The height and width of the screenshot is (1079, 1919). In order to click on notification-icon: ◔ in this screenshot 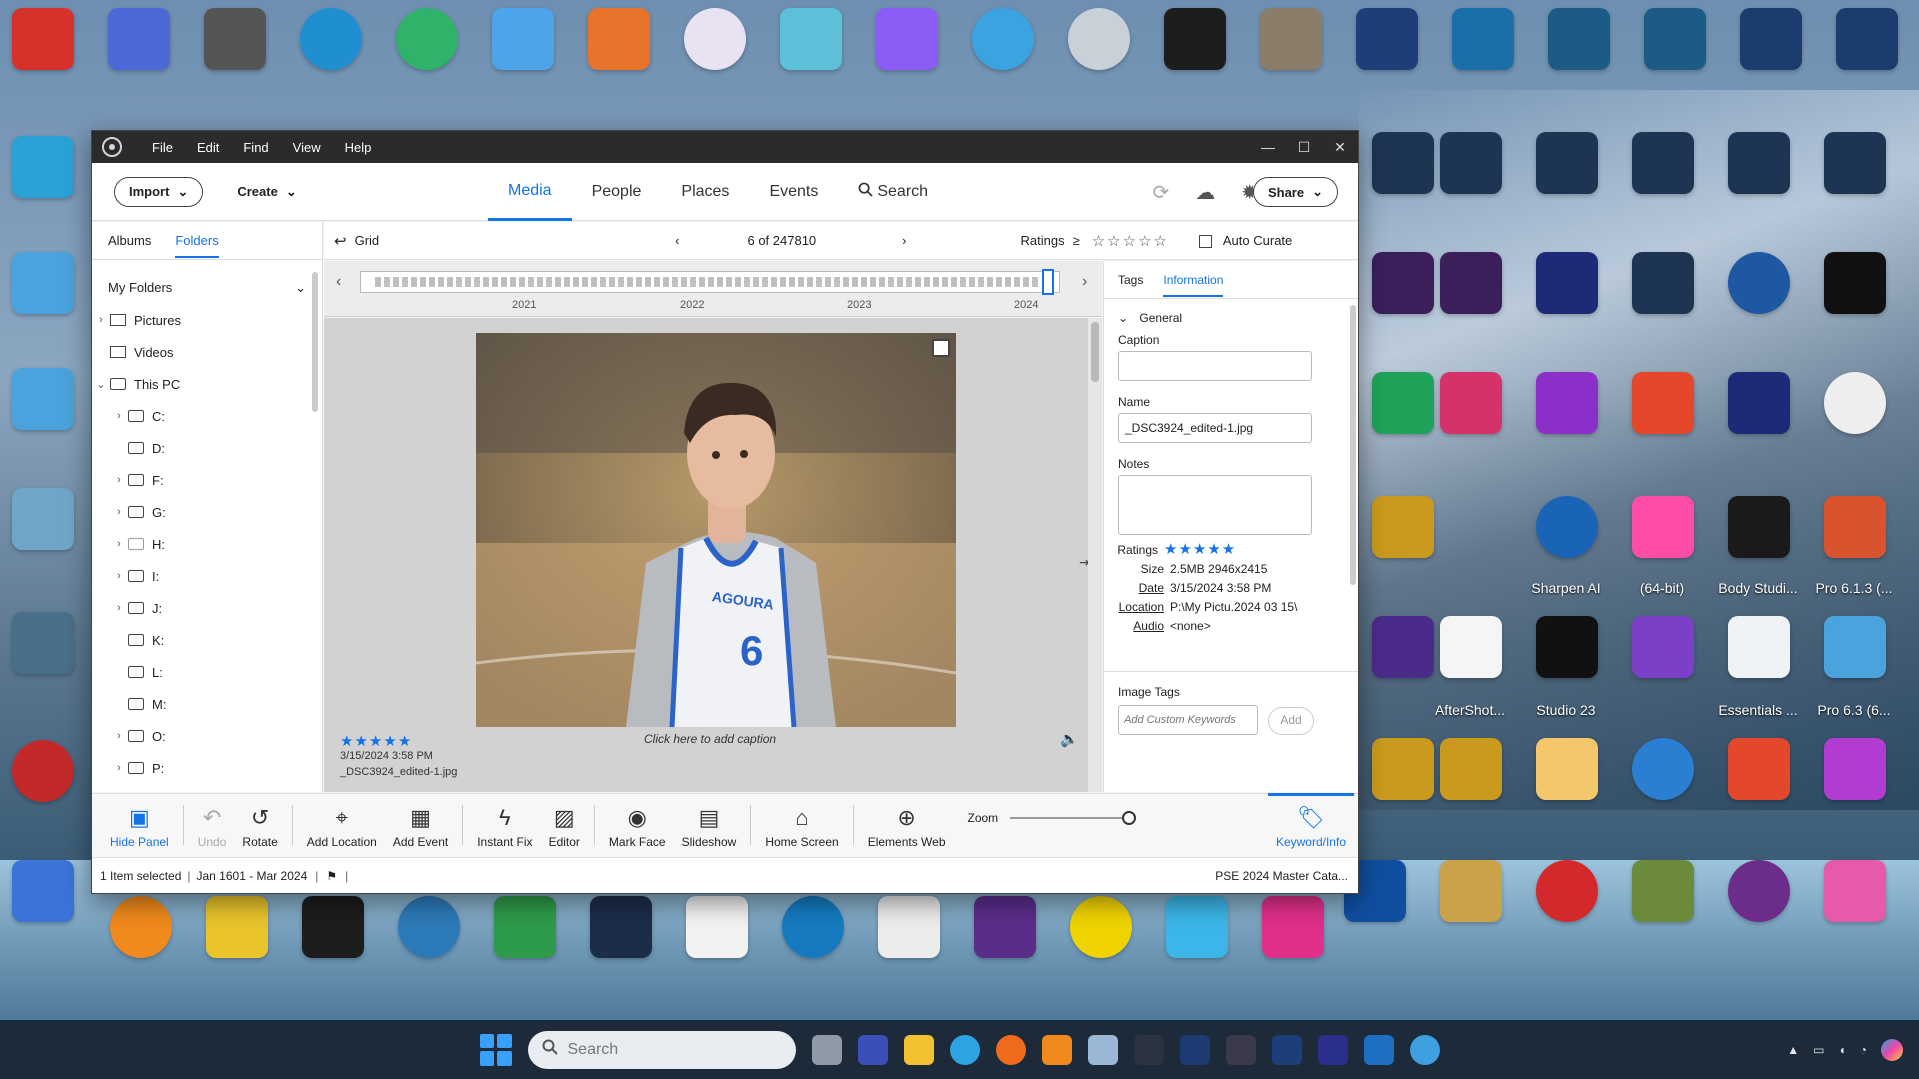, I will do `click(1863, 1050)`.